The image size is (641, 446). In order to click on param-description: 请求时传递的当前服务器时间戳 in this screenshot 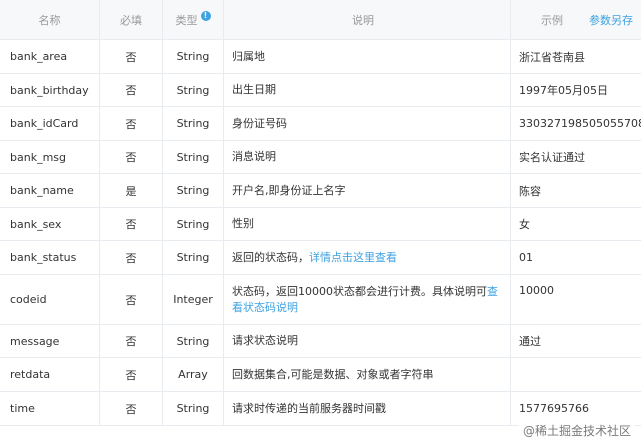, I will do `click(367, 408)`.